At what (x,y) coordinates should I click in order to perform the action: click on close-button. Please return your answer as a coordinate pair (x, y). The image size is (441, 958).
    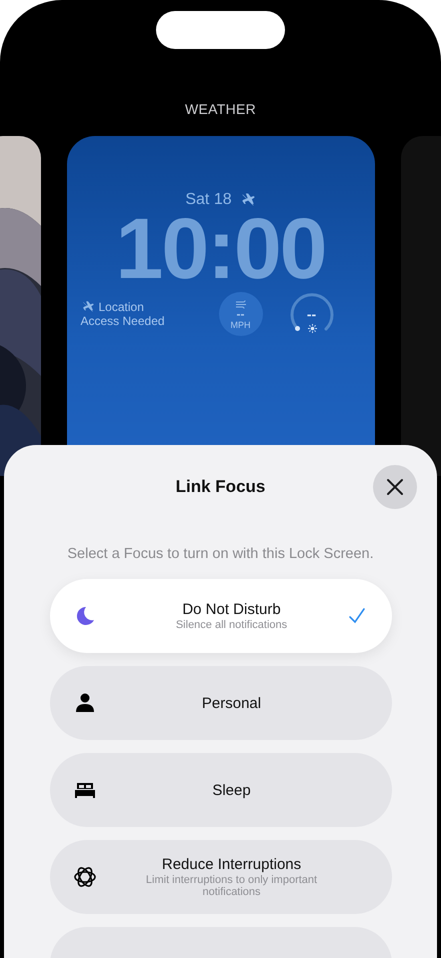
    Looking at the image, I should click on (395, 487).